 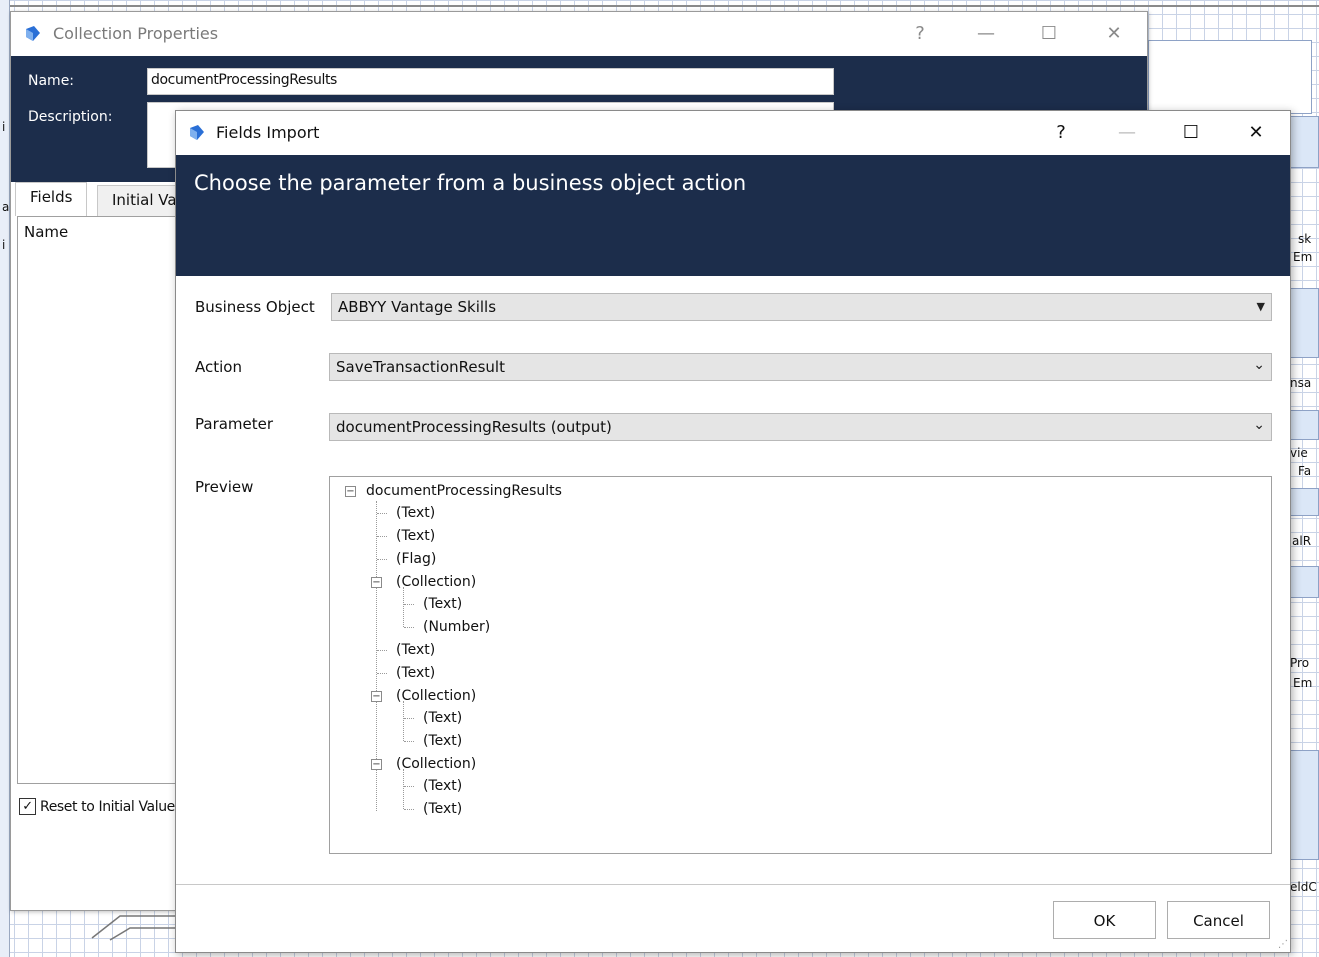 I want to click on dialog-title: Fields Import, so click(x=268, y=132).